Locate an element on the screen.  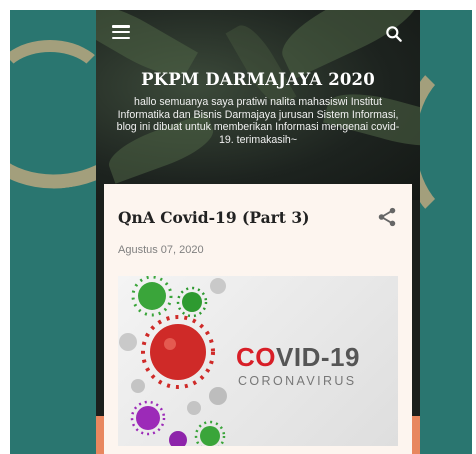
covid-subtitle: CORONAVIRUS is located at coordinates (297, 381).